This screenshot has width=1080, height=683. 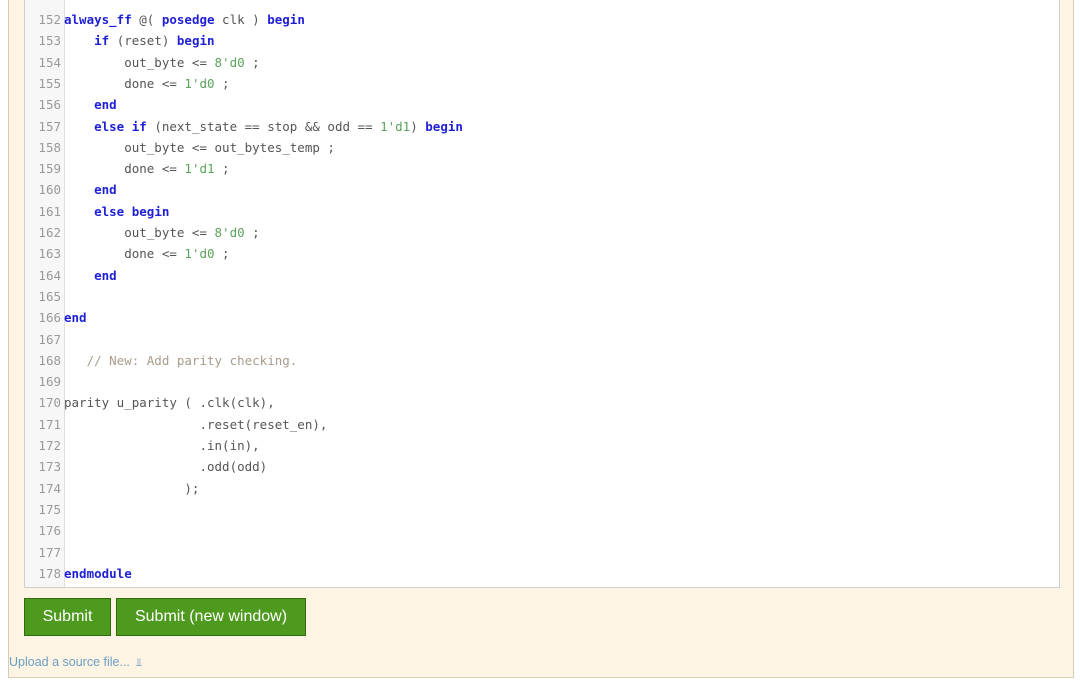 What do you see at coordinates (542, 552) in the screenshot?
I see `code-line: 177` at bounding box center [542, 552].